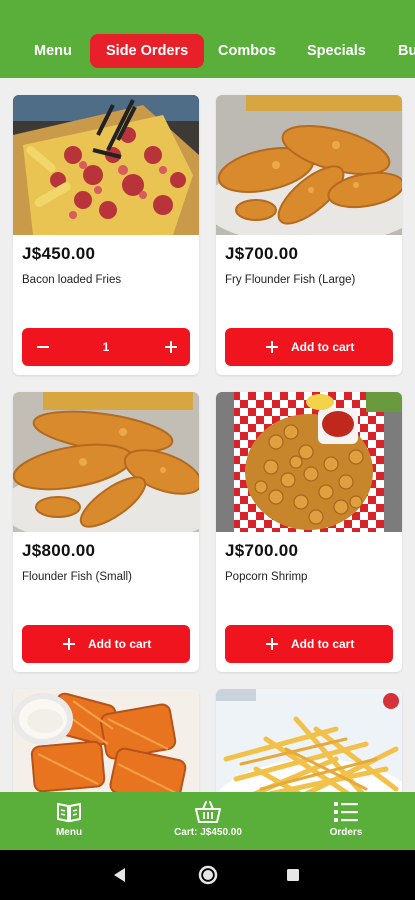 This screenshot has height=900, width=415. What do you see at coordinates (208, 832) in the screenshot?
I see `nav-cart-label: Cart: J$450.00` at bounding box center [208, 832].